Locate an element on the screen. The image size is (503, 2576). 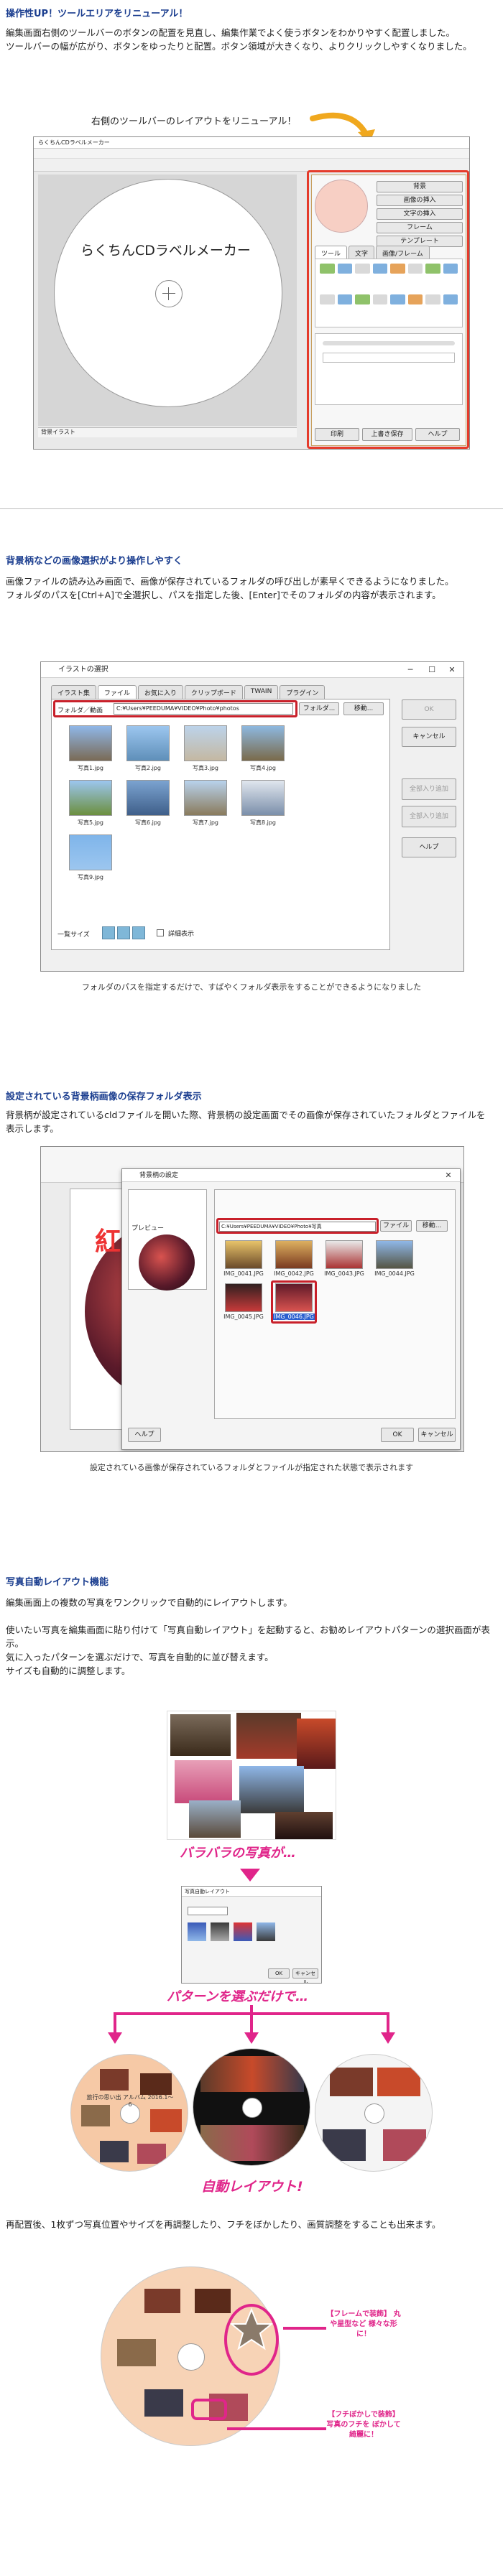
dialog-titlebar: 背景柄の設定 ✕ is located at coordinates (291, 1175).